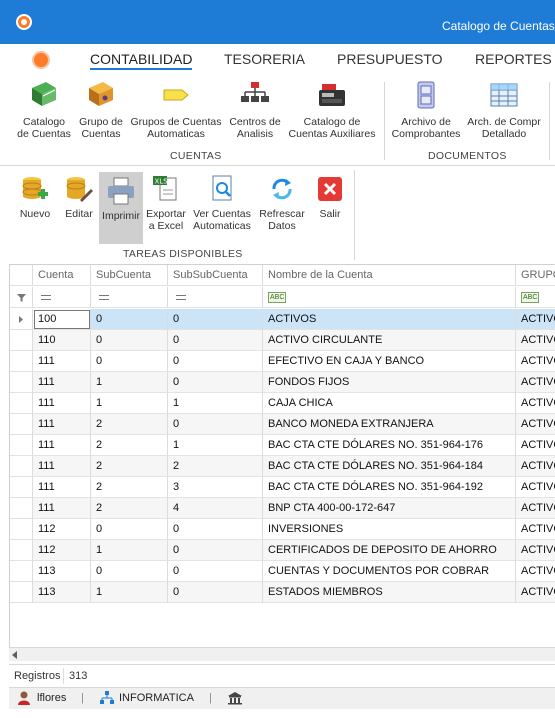  Describe the element at coordinates (62, 319) in the screenshot. I see `cell-cuenta: 100` at that location.